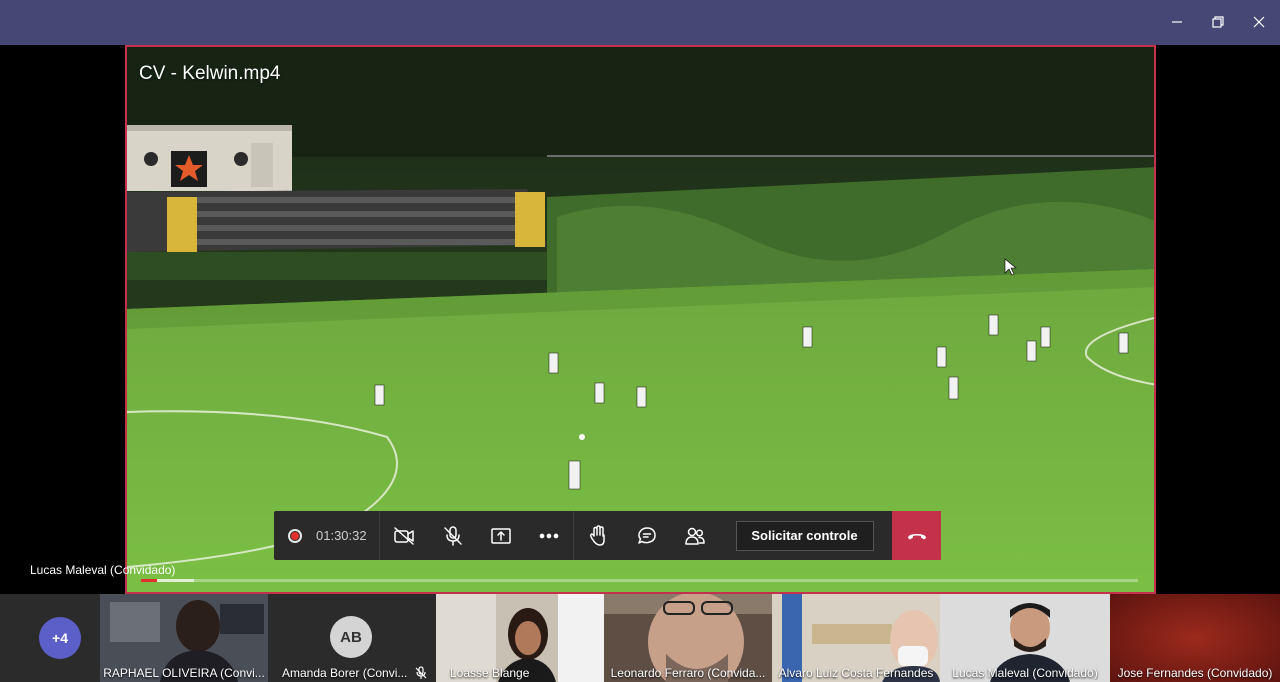 This screenshot has width=1280, height=682. Describe the element at coordinates (1025, 673) in the screenshot. I see `participant-name: Lucas Maleval (Convidado)` at that location.